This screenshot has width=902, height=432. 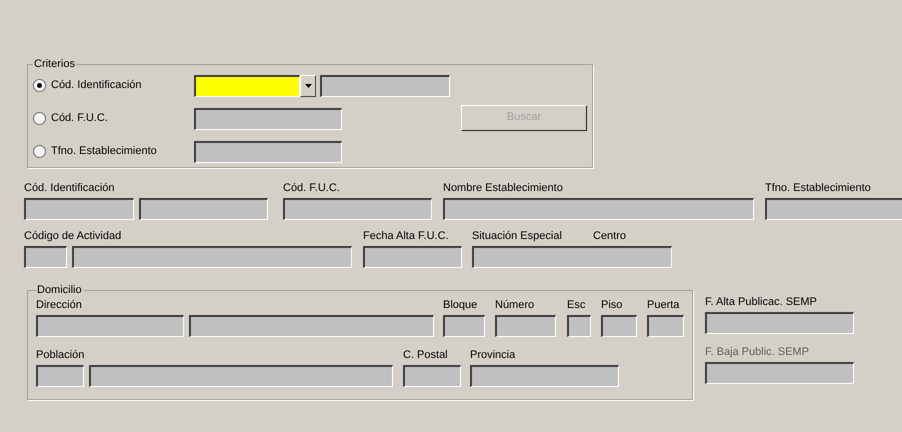 I want to click on radio-label: Tfno. Establecimiento, so click(x=104, y=151).